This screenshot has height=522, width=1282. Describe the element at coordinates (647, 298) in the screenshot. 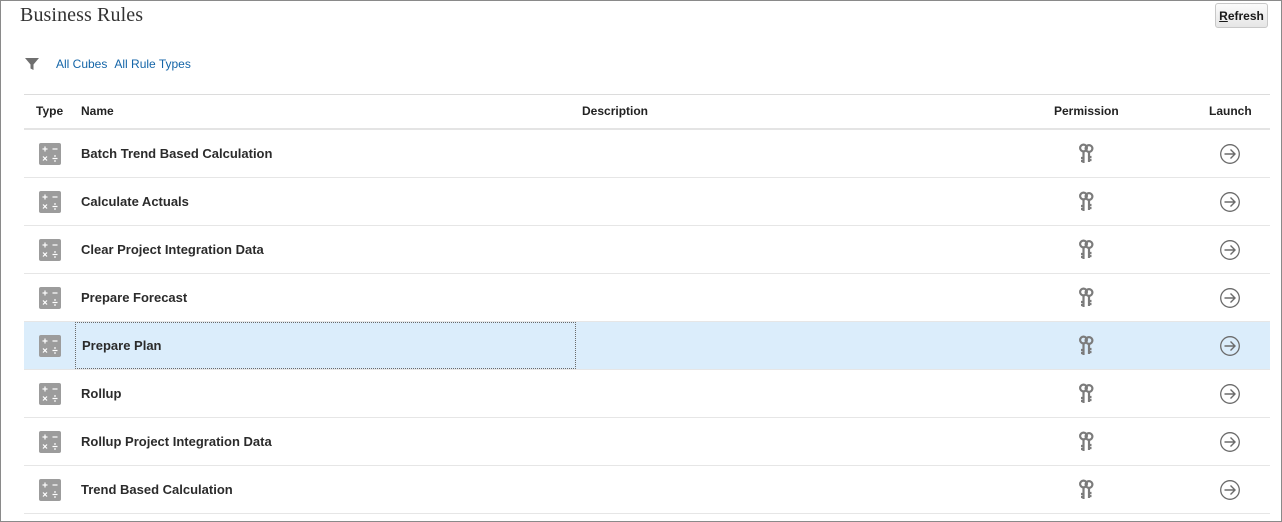

I see `table-row: Prepare Forecast` at that location.